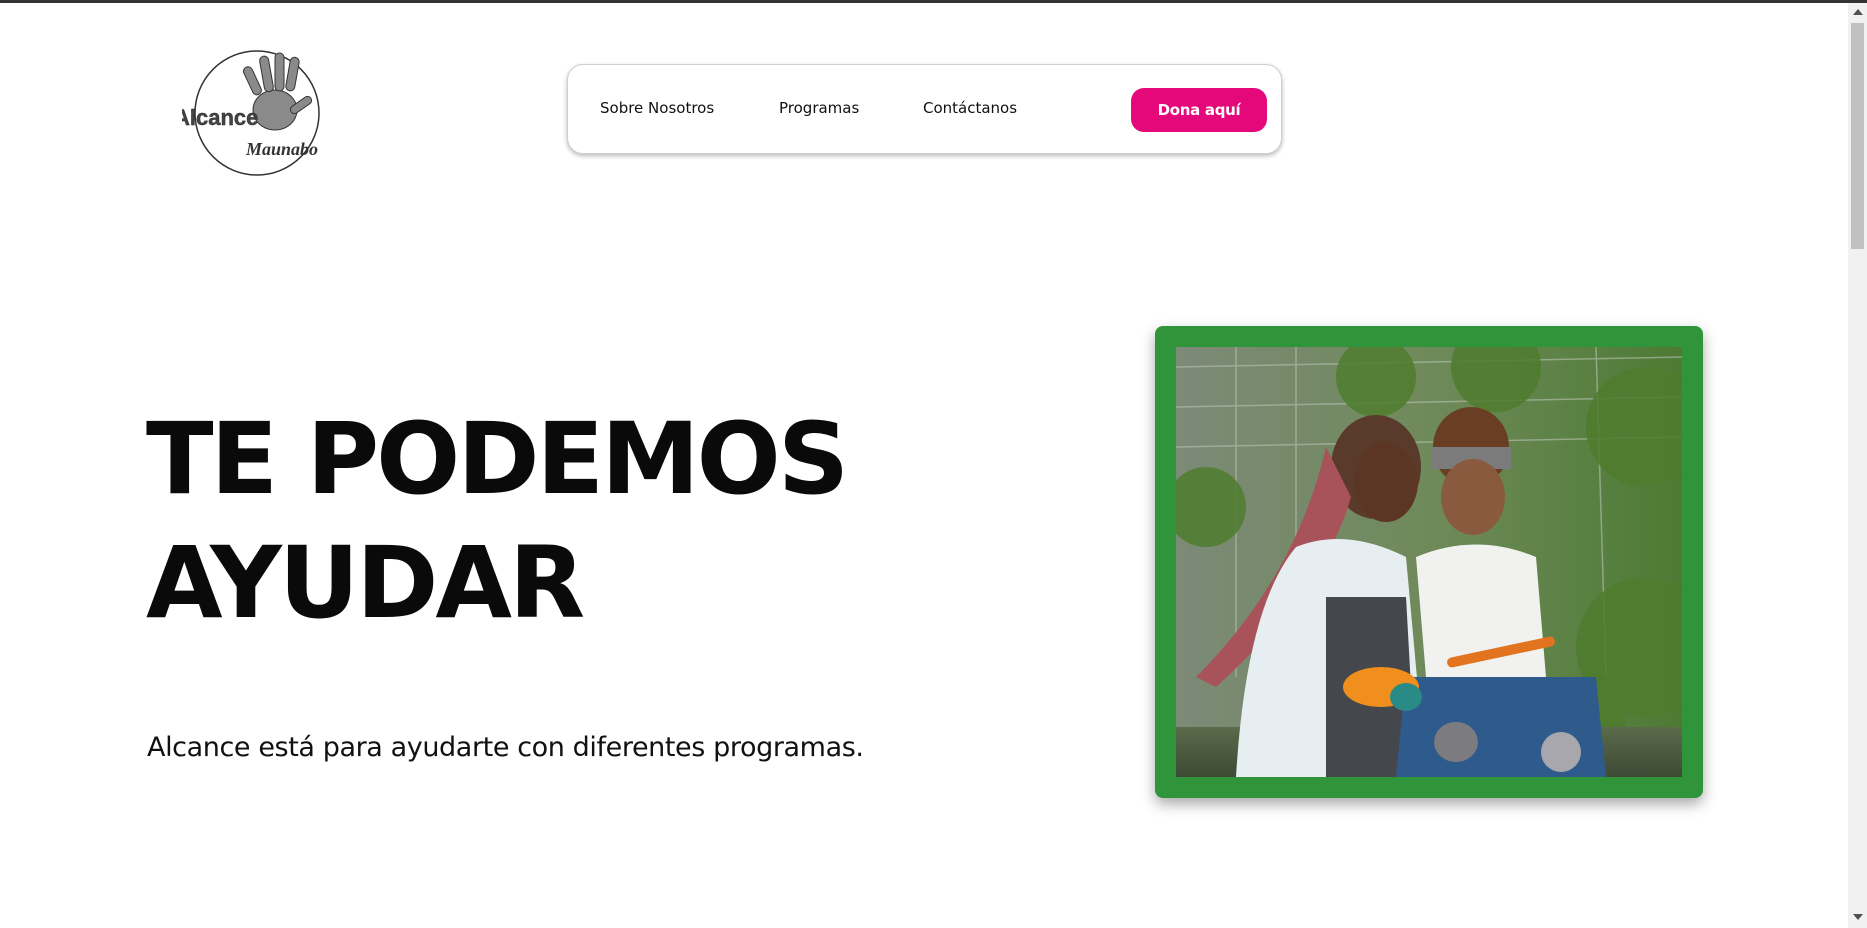 The width and height of the screenshot is (1867, 928). I want to click on page-scrollbar, so click(1857, 465).